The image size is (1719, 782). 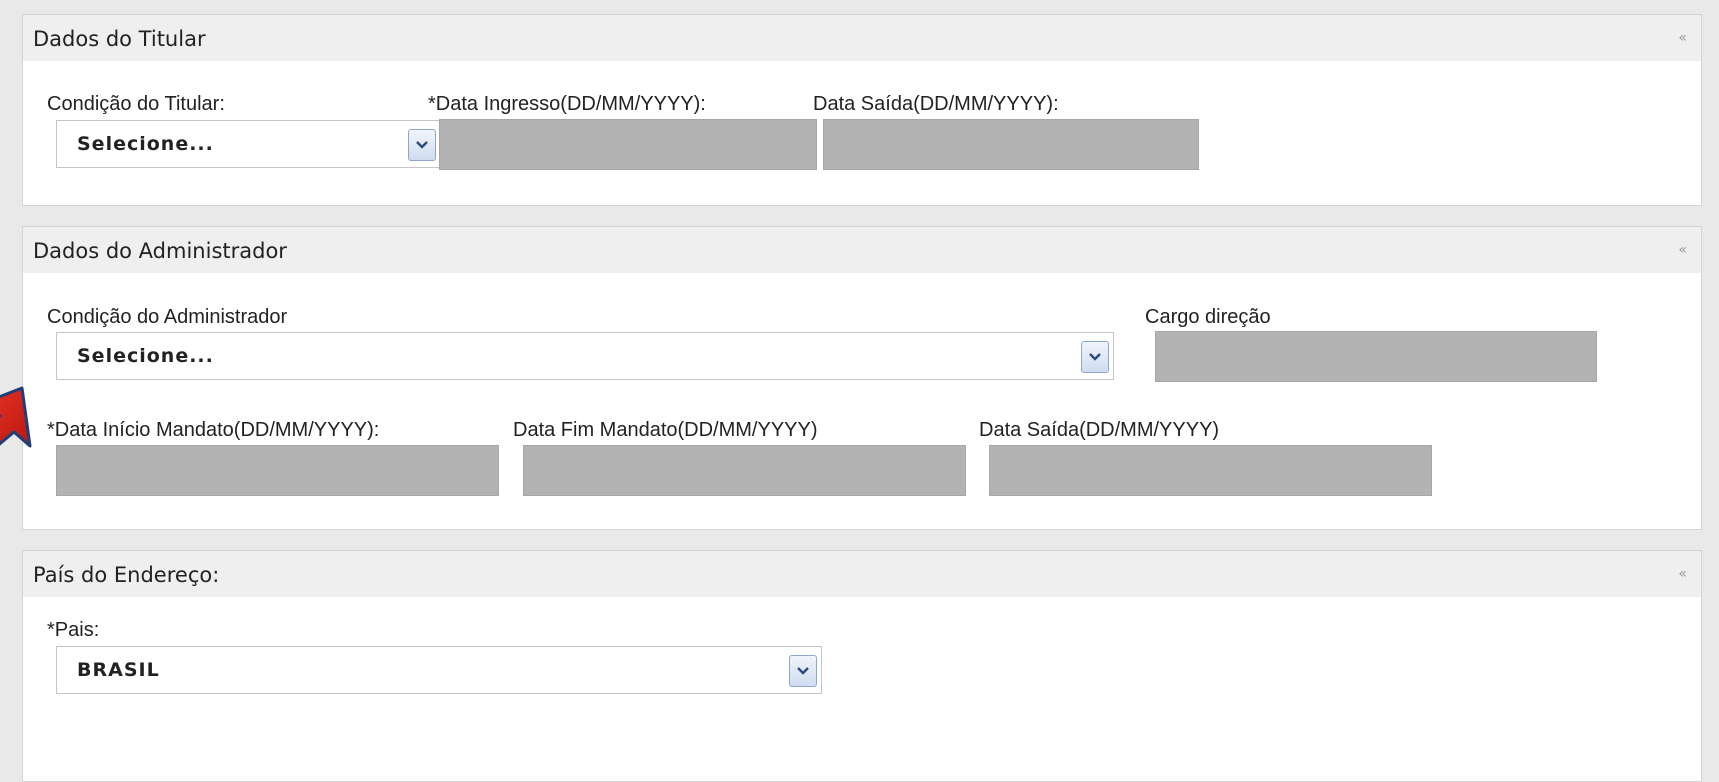 I want to click on condicao-titular-label: Condição do Titular:, so click(x=136, y=104).